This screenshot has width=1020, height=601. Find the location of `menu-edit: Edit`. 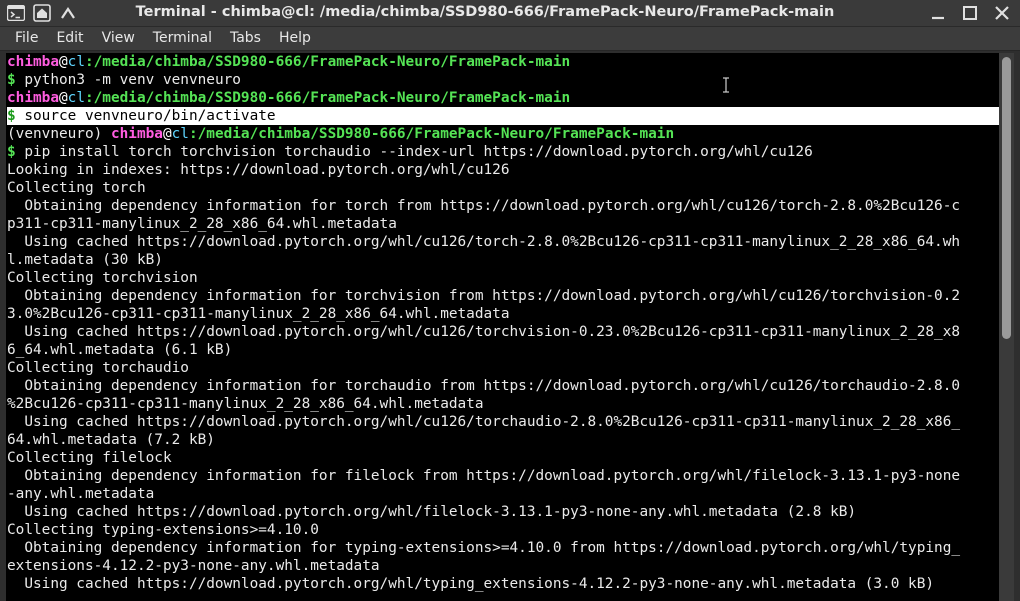

menu-edit: Edit is located at coordinates (69, 38).